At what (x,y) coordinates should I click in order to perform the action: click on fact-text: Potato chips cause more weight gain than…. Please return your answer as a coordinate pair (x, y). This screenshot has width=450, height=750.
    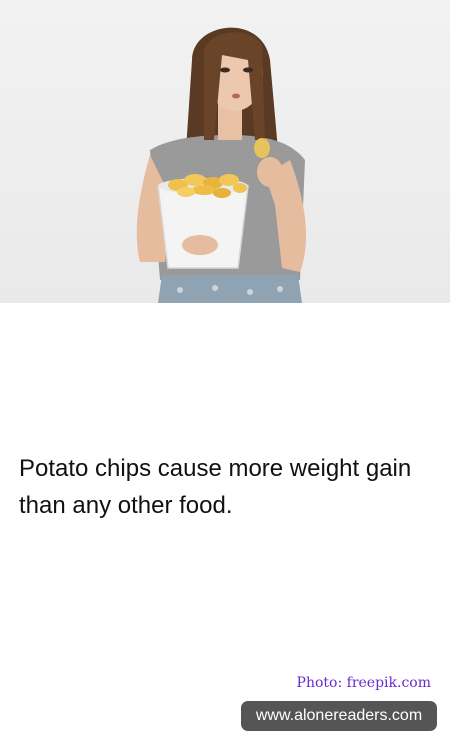
    Looking at the image, I should click on (215, 487).